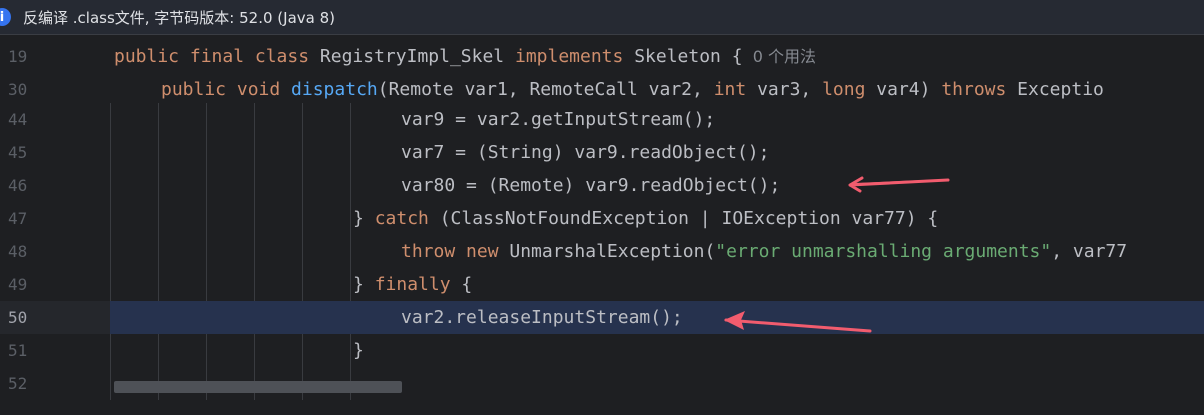 The image size is (1204, 415). Describe the element at coordinates (979, 89) in the screenshot. I see `keyword-token: throws` at that location.